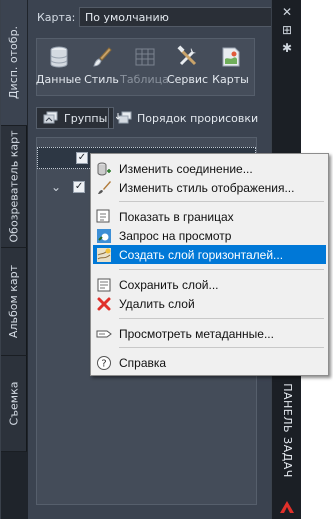 This screenshot has height=519, width=333. Describe the element at coordinates (209, 362) in the screenshot. I see `menu-item-help: ? Справка` at that location.